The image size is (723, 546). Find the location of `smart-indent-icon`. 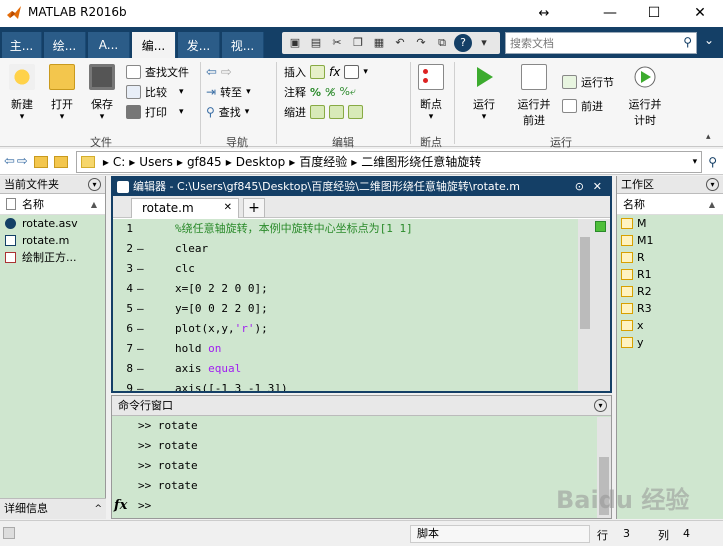

smart-indent-icon is located at coordinates (317, 112).